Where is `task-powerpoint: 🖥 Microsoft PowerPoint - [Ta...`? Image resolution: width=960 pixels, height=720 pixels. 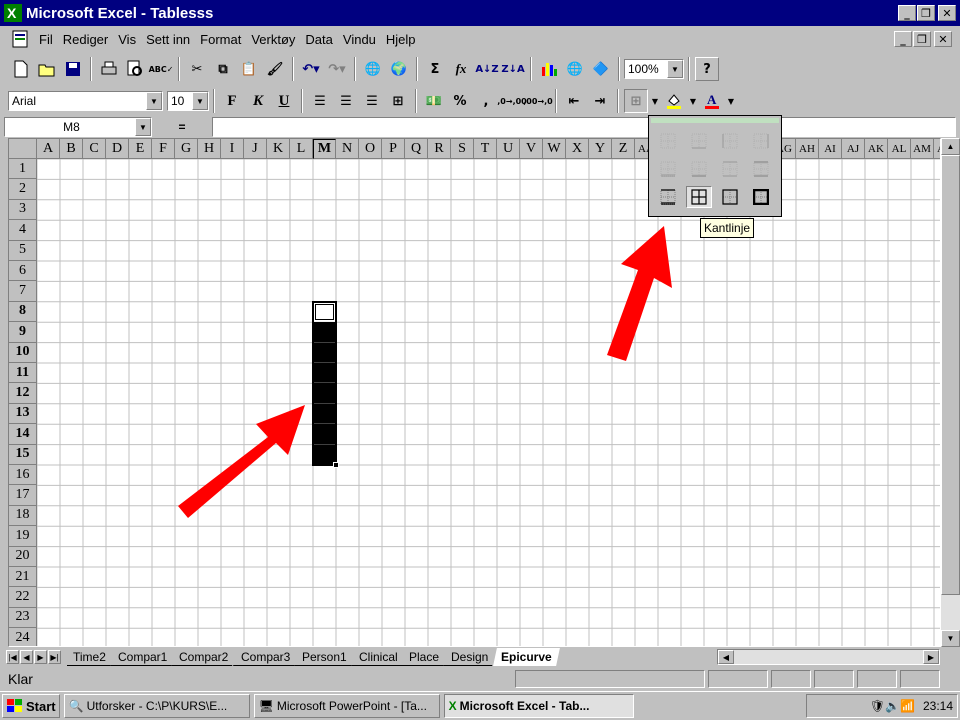
task-powerpoint: 🖥 Microsoft PowerPoint - [Ta... is located at coordinates (346, 706).